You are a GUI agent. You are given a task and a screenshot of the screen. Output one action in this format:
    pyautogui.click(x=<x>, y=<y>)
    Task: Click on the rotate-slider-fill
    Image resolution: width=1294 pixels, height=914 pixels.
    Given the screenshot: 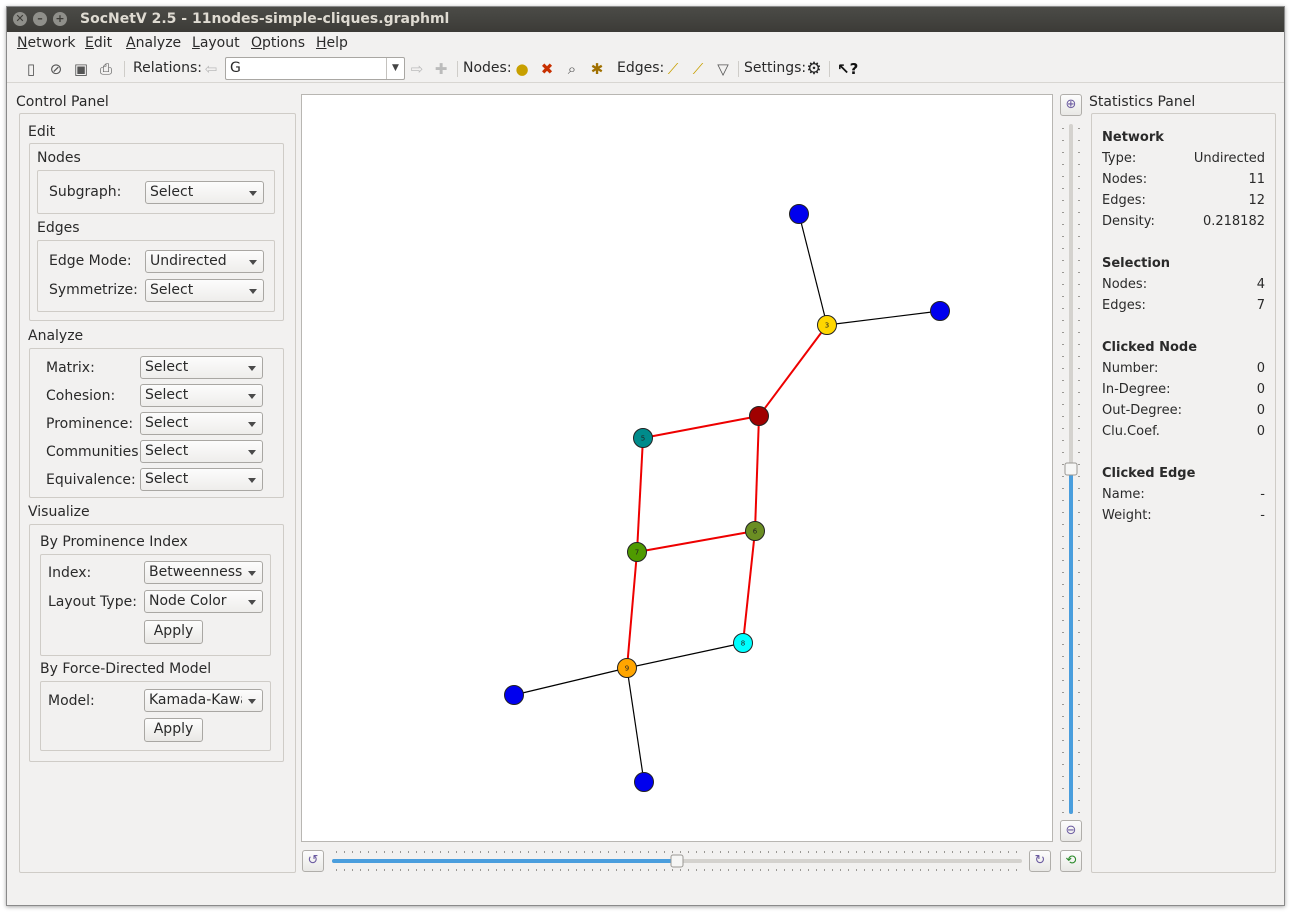 What is the action you would take?
    pyautogui.click(x=504, y=861)
    